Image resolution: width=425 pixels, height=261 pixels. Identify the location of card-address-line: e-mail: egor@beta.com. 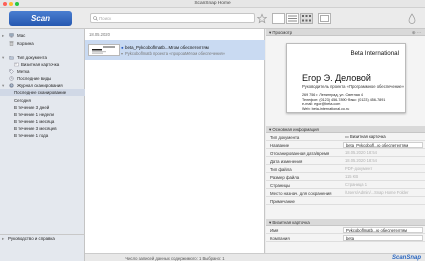
(321, 104).